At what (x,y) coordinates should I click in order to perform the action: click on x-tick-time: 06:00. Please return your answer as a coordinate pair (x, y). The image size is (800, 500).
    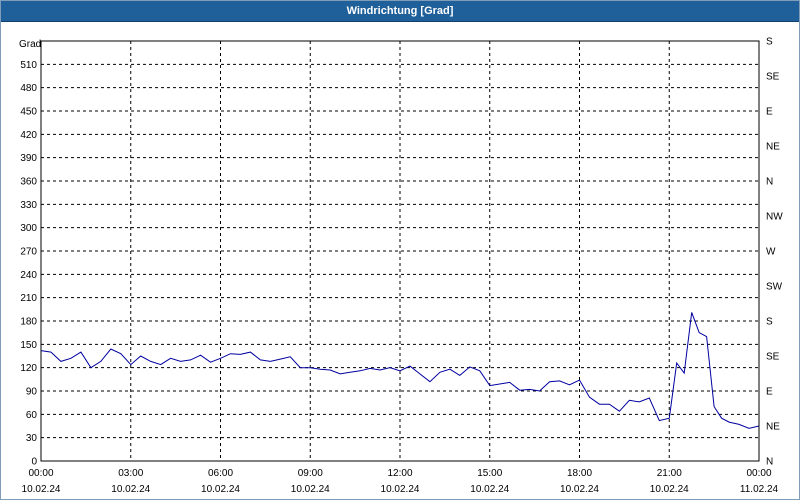
    Looking at the image, I should click on (220, 473).